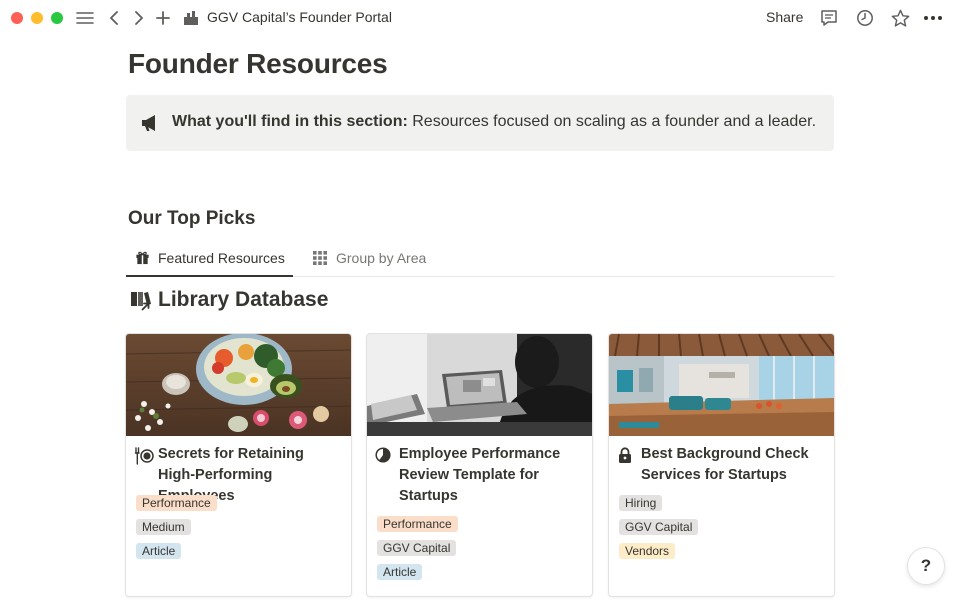  Describe the element at coordinates (192, 218) in the screenshot. I see `section-heading: Our Top Picks` at that location.